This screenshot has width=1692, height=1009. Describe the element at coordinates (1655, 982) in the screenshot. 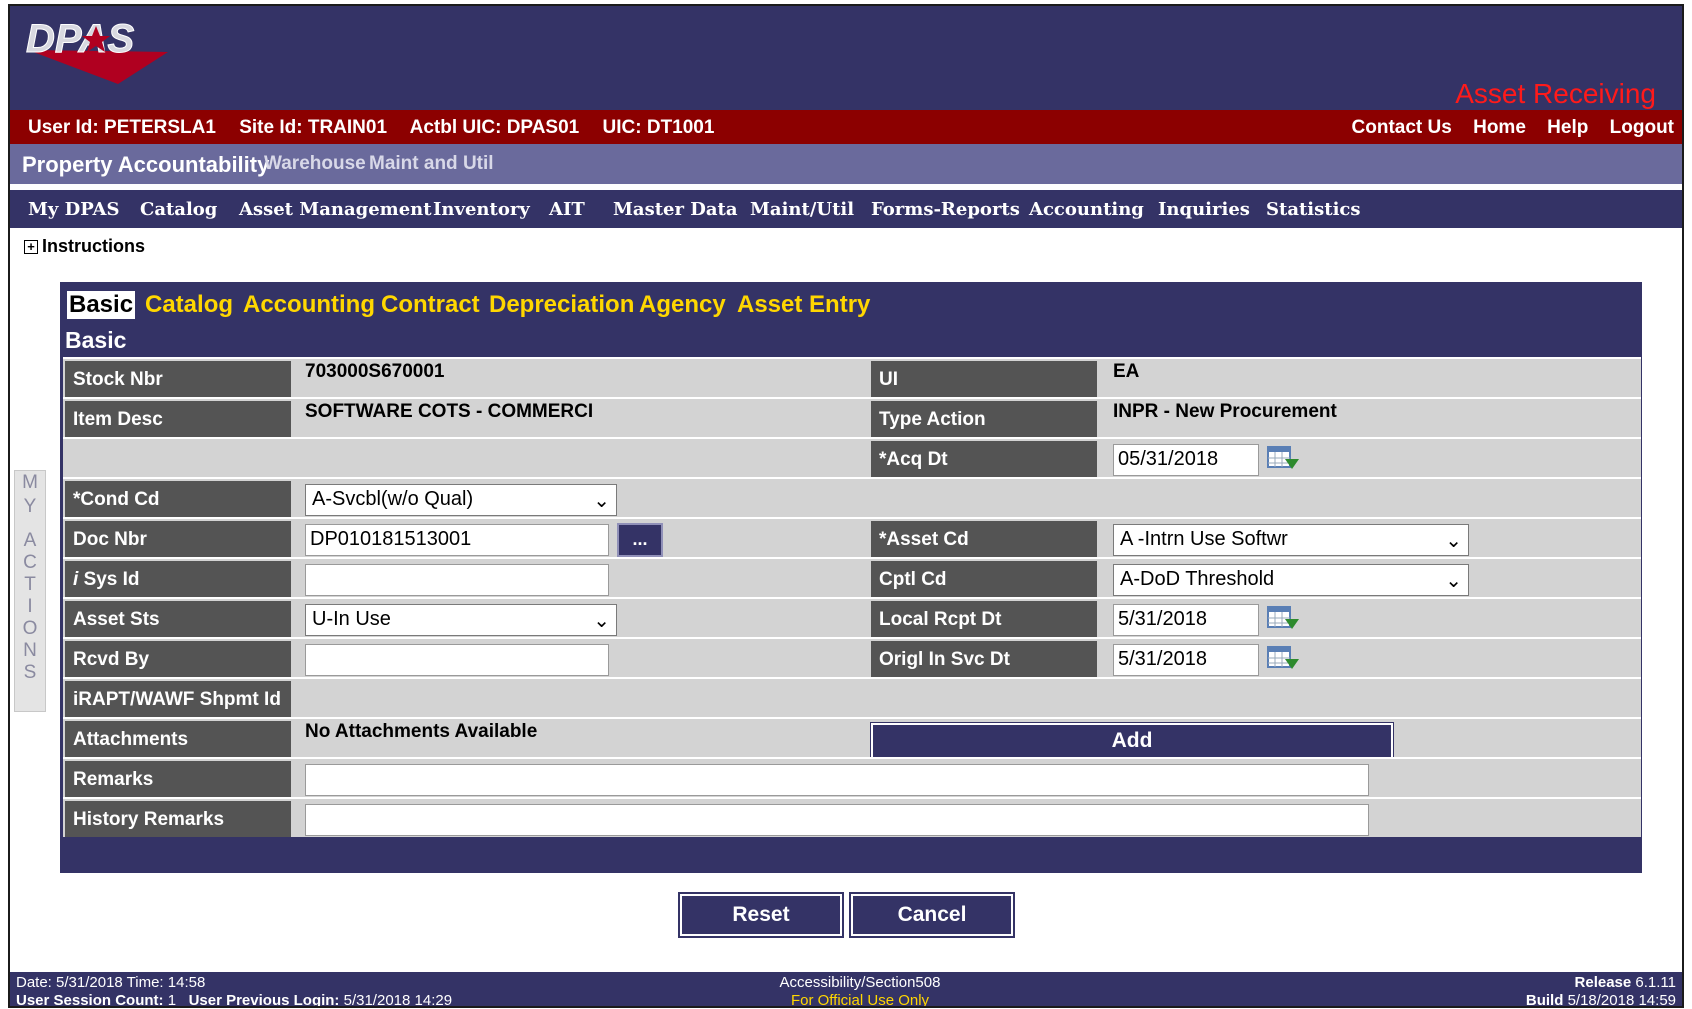

I see `release-value: 6.1.11` at that location.